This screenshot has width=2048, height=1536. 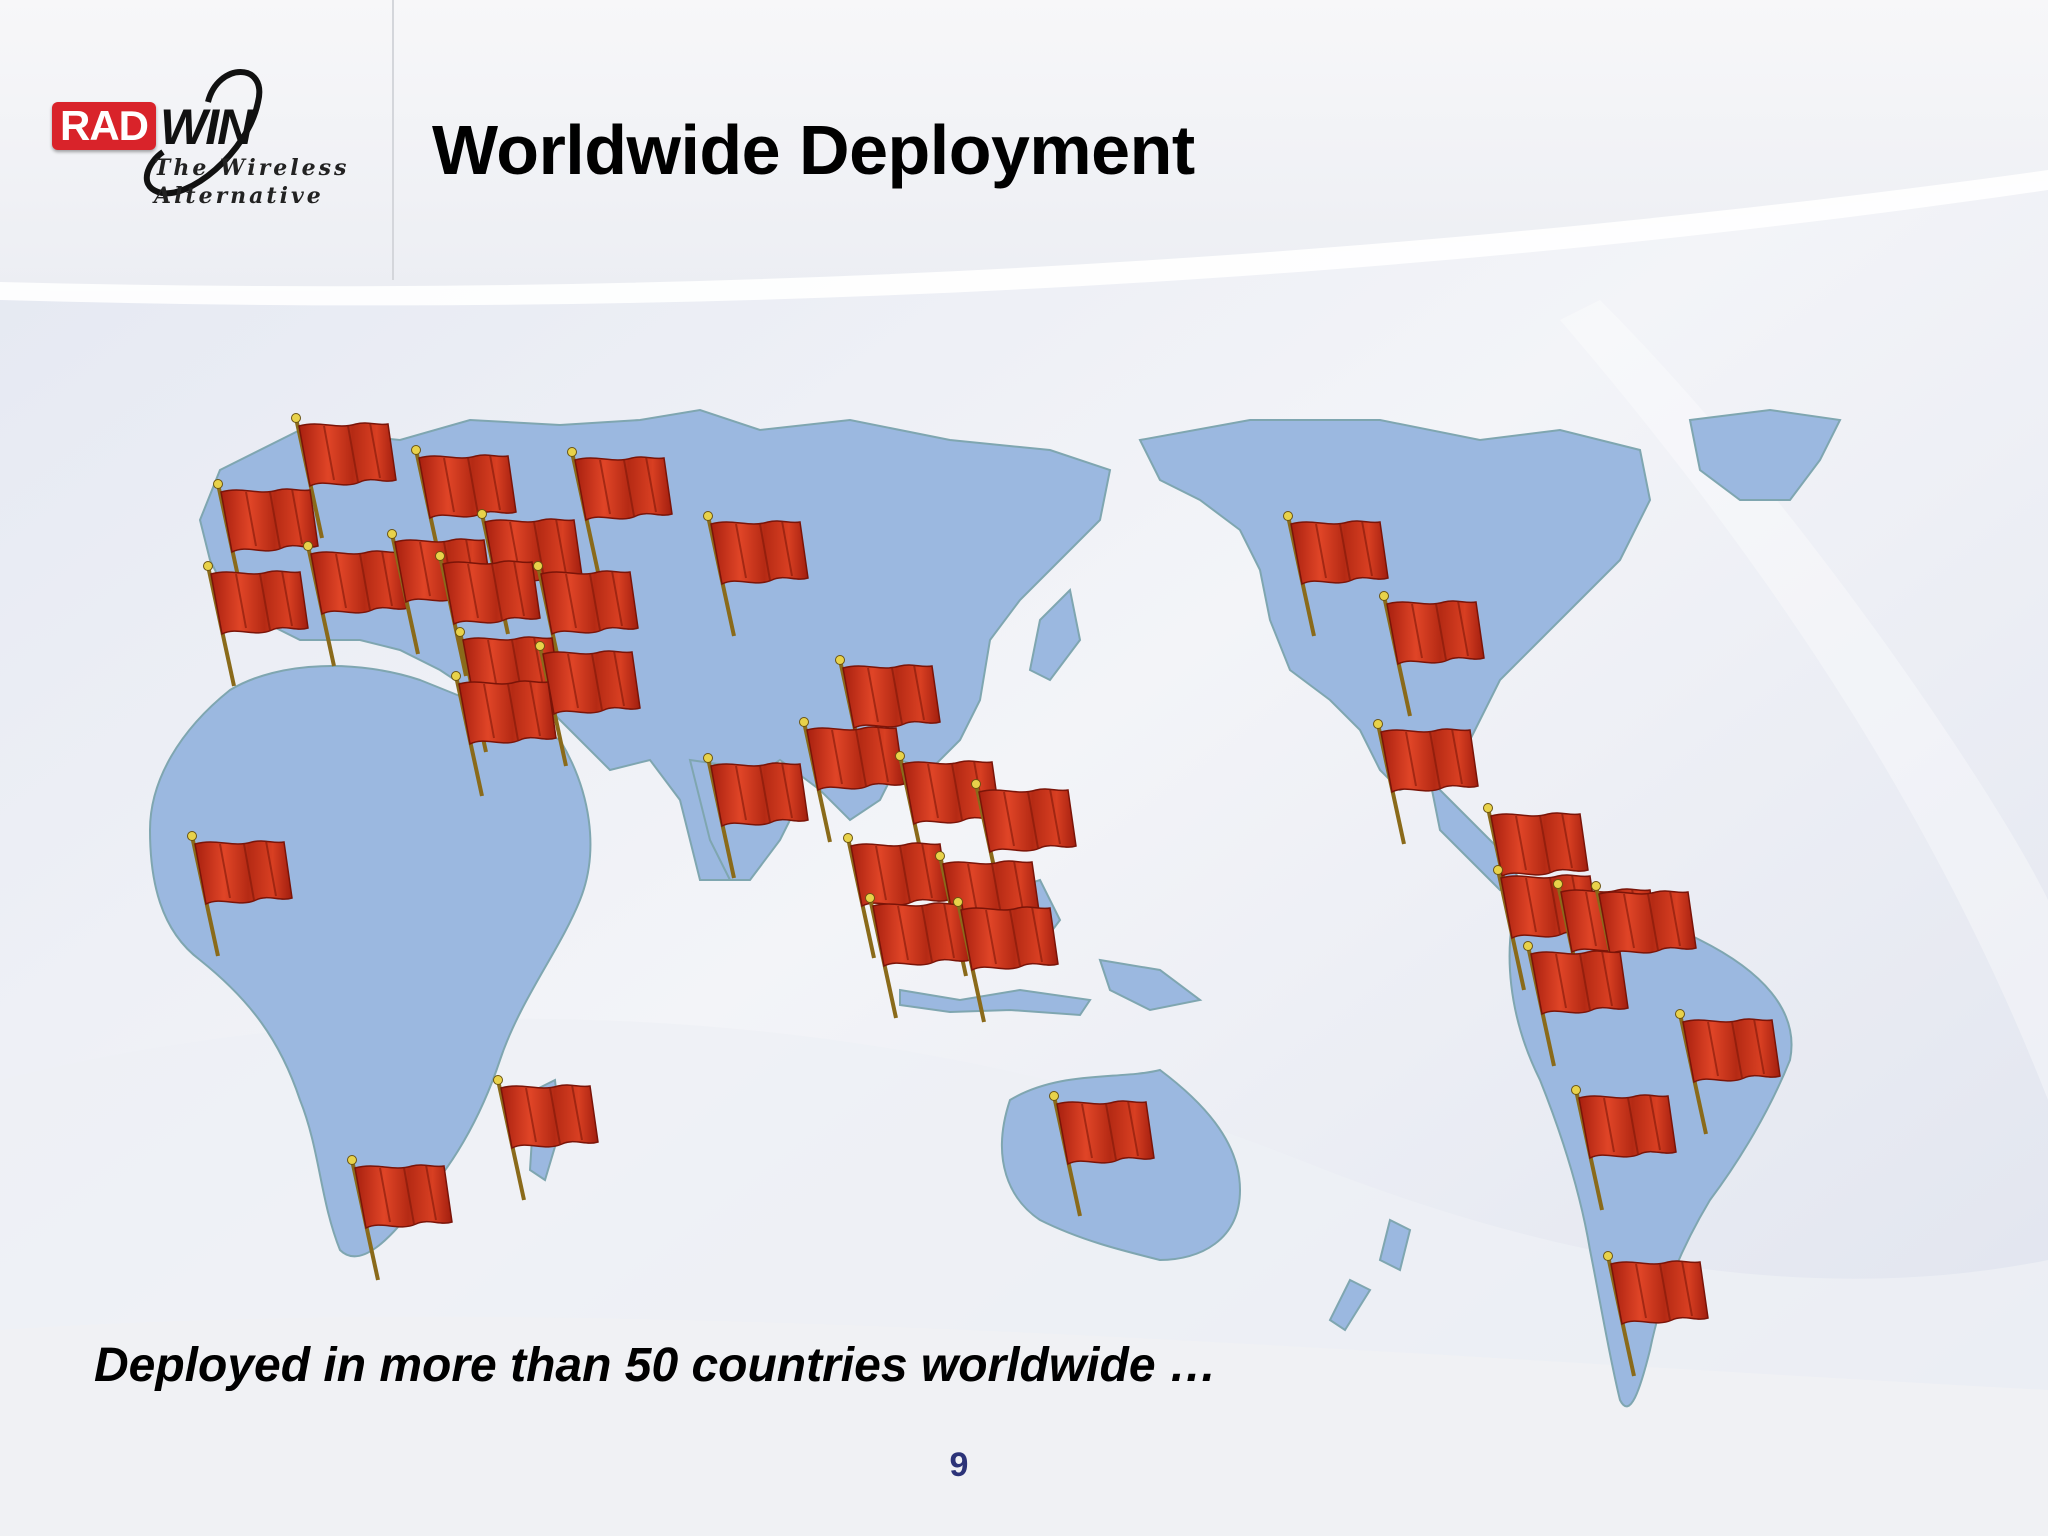 What do you see at coordinates (1121, 1165) in the screenshot?
I see `land-australia` at bounding box center [1121, 1165].